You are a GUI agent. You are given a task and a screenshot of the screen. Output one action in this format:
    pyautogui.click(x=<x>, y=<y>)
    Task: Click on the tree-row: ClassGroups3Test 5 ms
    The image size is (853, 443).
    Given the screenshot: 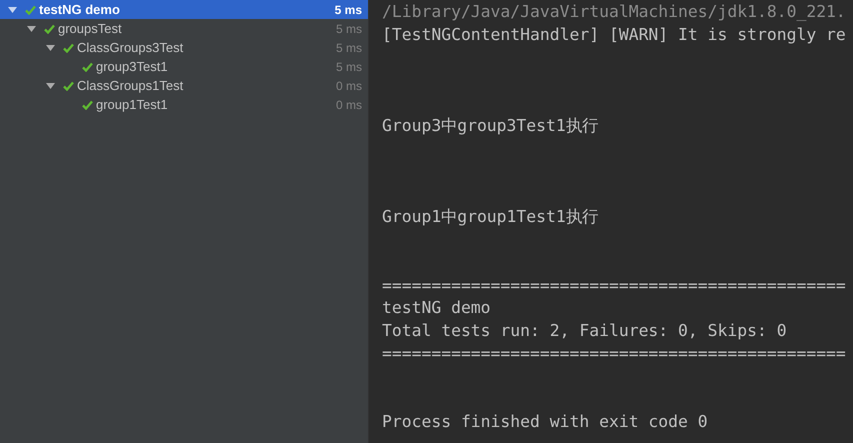 What is the action you would take?
    pyautogui.click(x=184, y=47)
    